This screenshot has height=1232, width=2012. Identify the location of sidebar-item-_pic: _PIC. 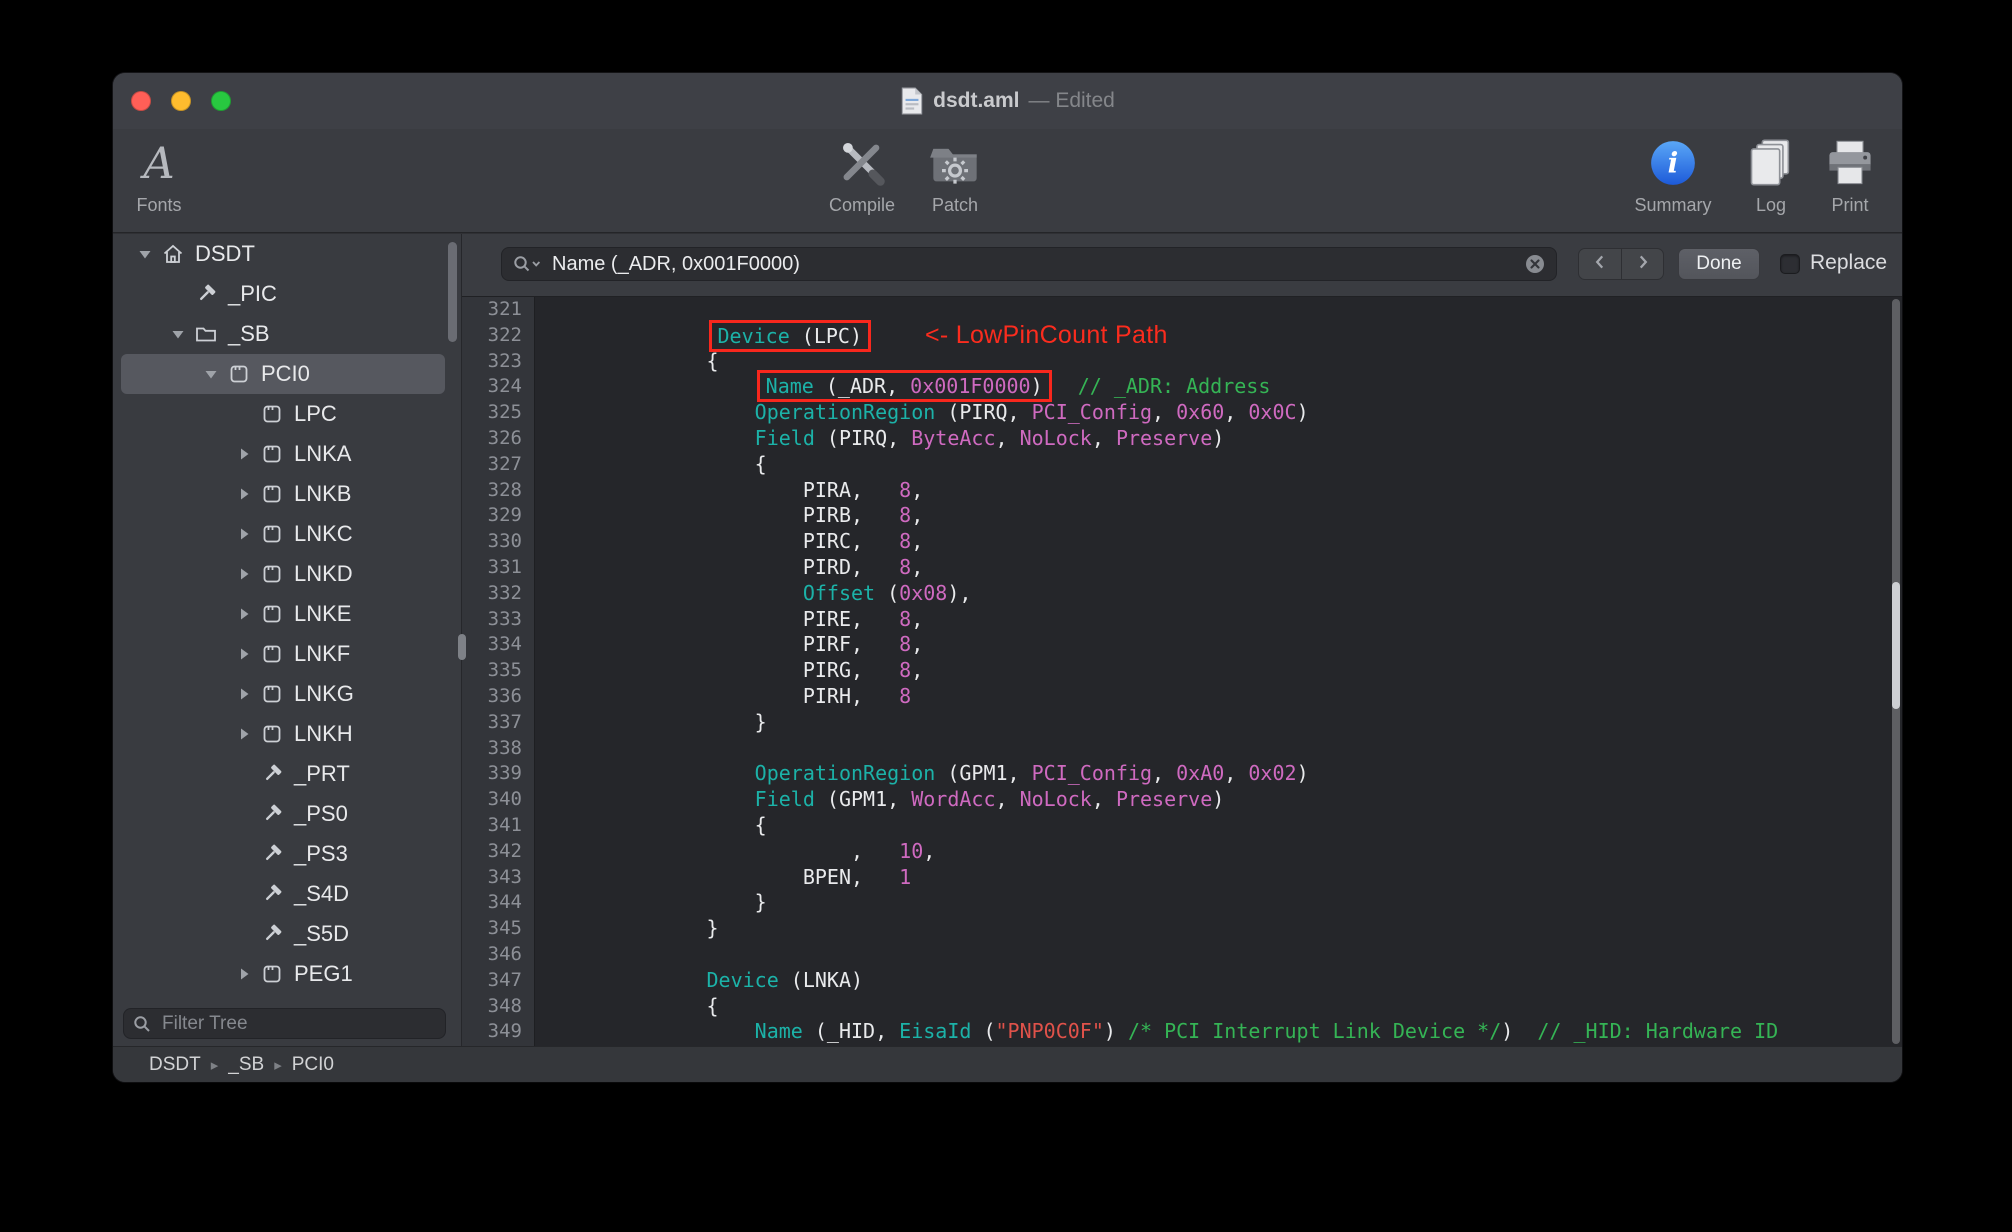
(283, 294).